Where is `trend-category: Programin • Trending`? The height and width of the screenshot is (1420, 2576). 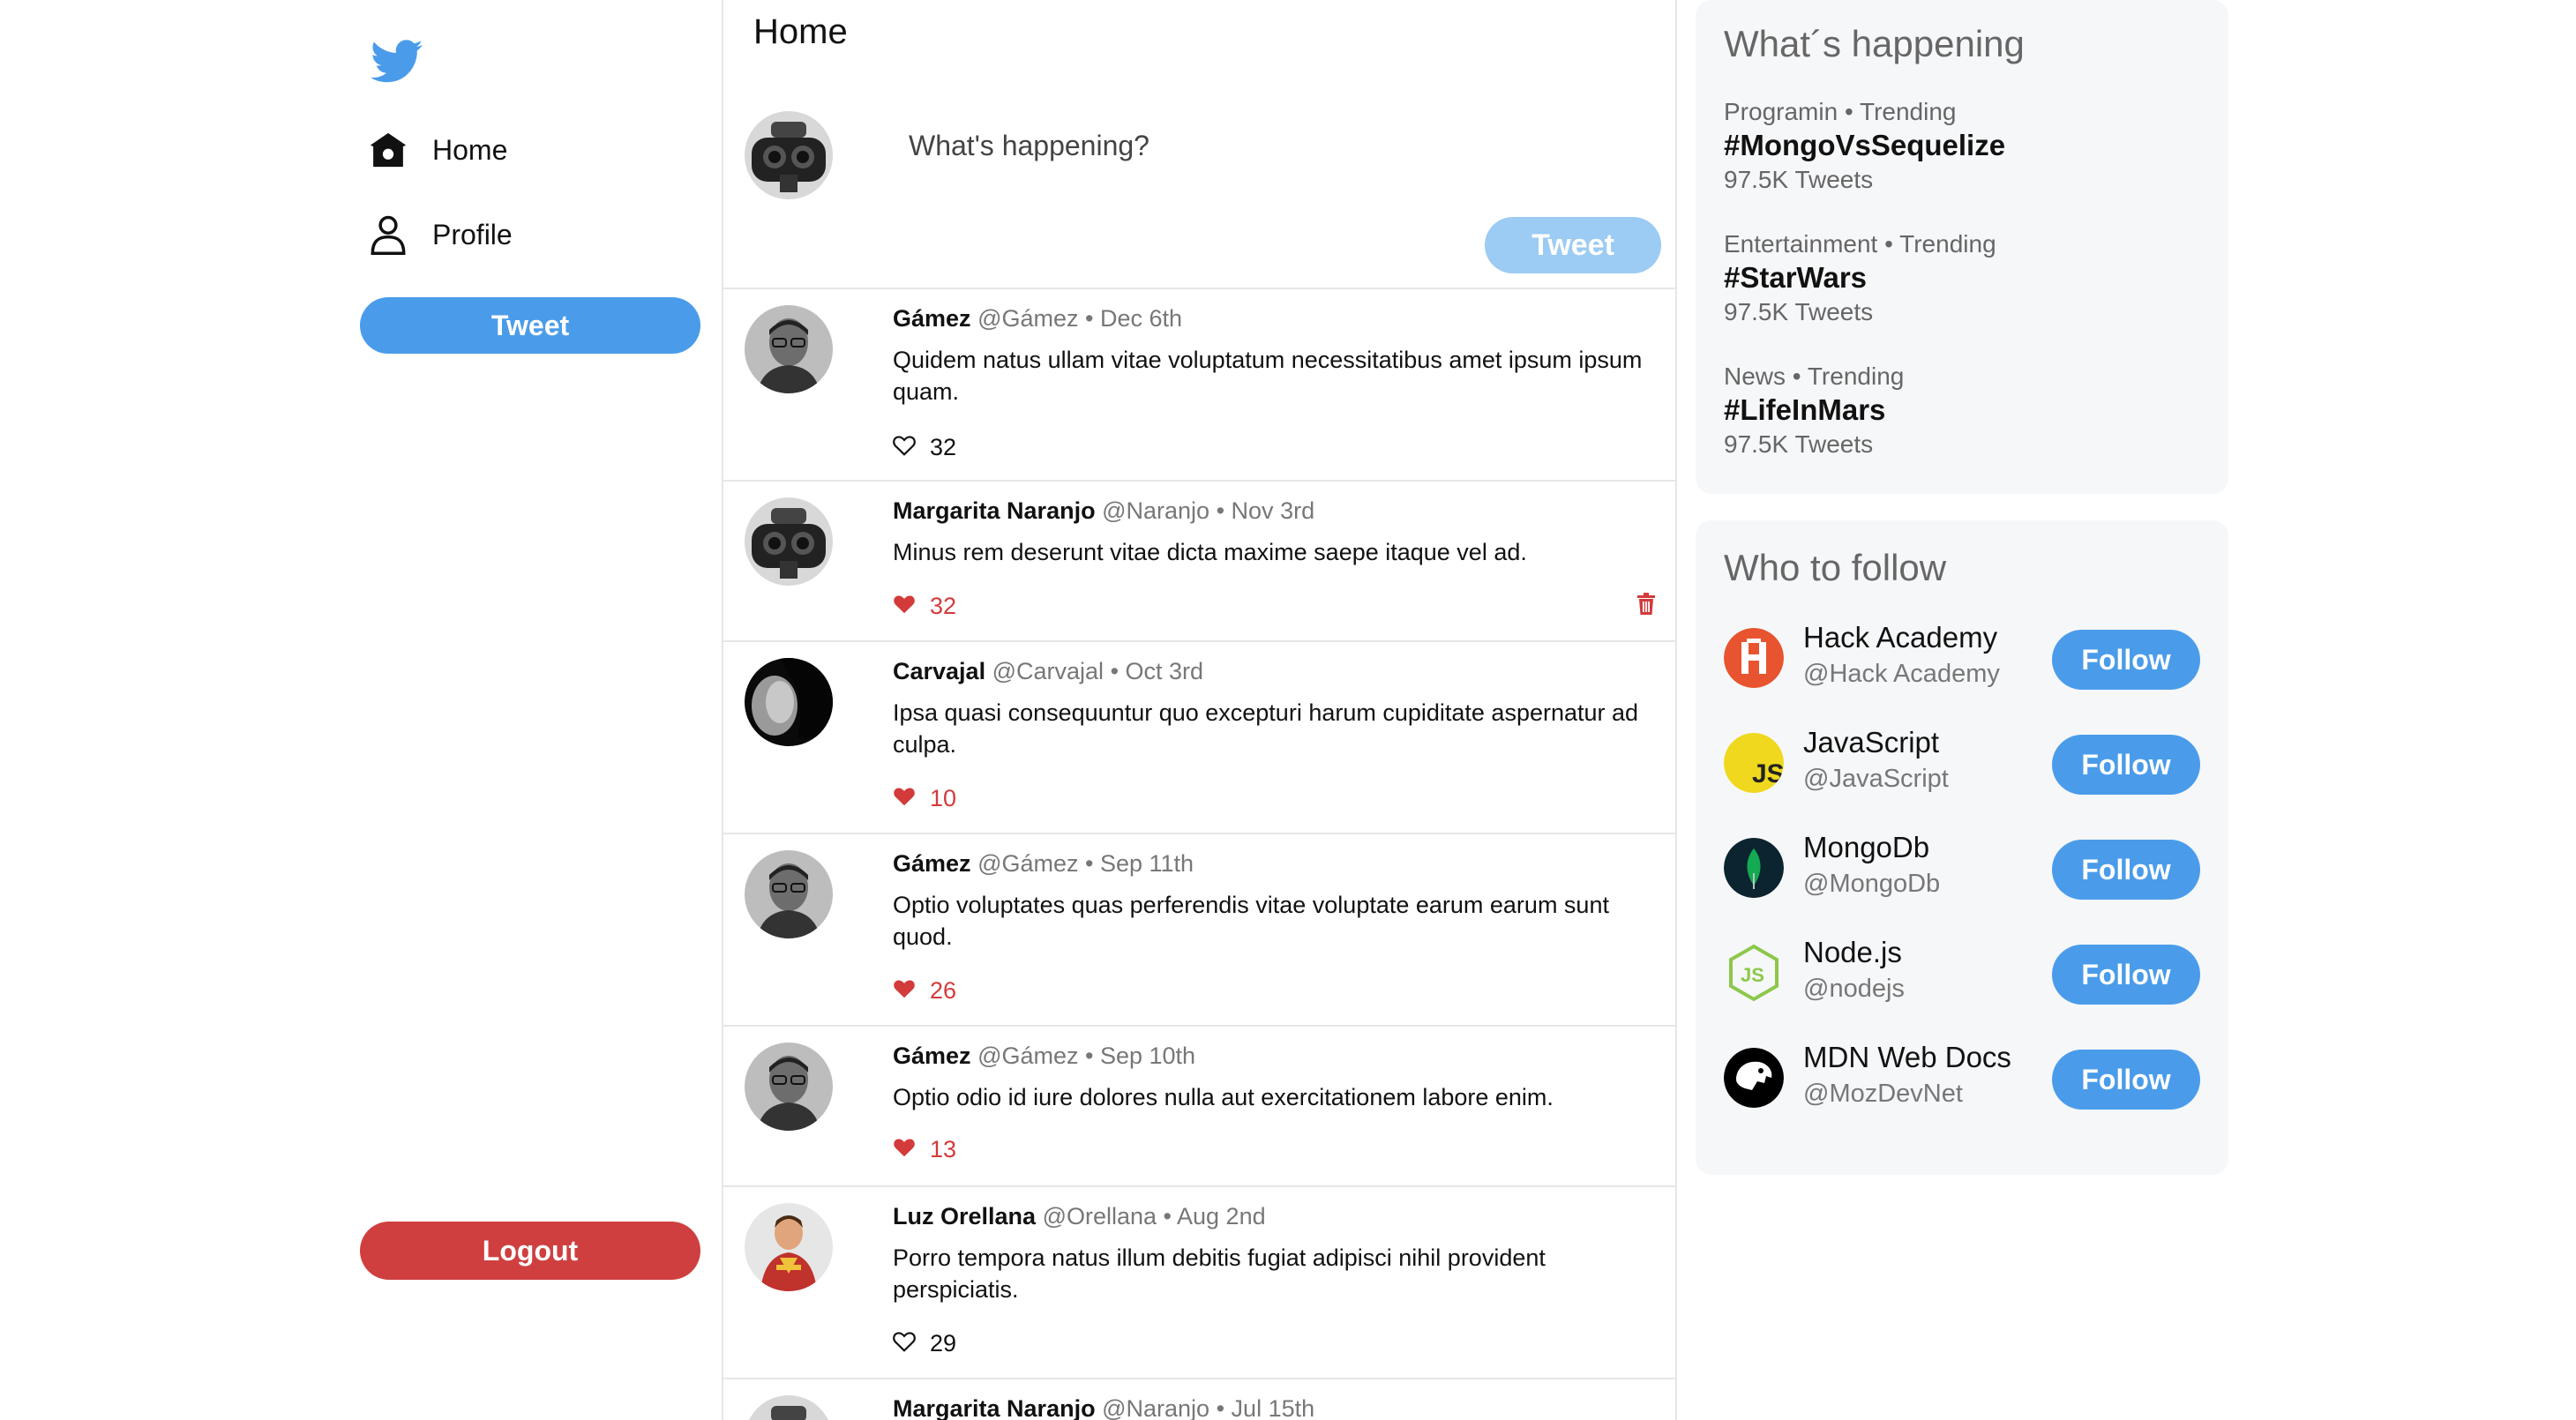 trend-category: Programin • Trending is located at coordinates (1840, 111).